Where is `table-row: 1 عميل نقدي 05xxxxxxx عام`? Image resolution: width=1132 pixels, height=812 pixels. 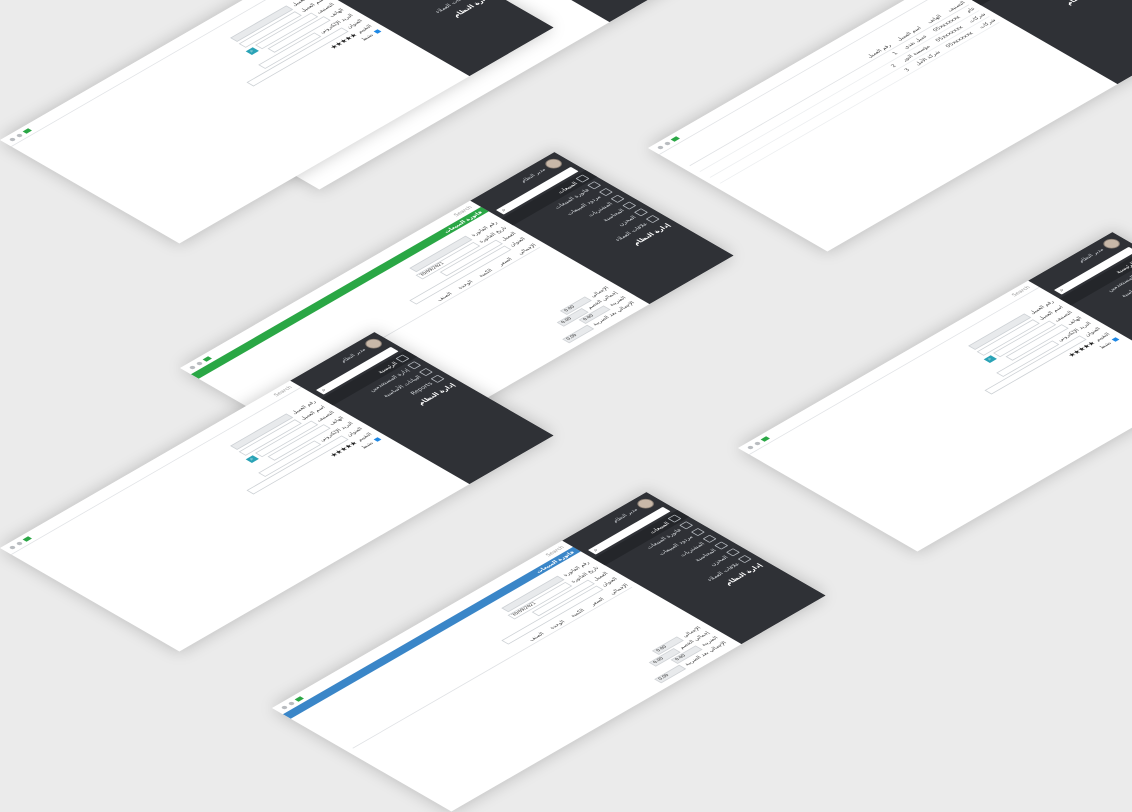
table-row: 1 عميل نقدي 05xxxxxxx عام is located at coordinates (836, 89).